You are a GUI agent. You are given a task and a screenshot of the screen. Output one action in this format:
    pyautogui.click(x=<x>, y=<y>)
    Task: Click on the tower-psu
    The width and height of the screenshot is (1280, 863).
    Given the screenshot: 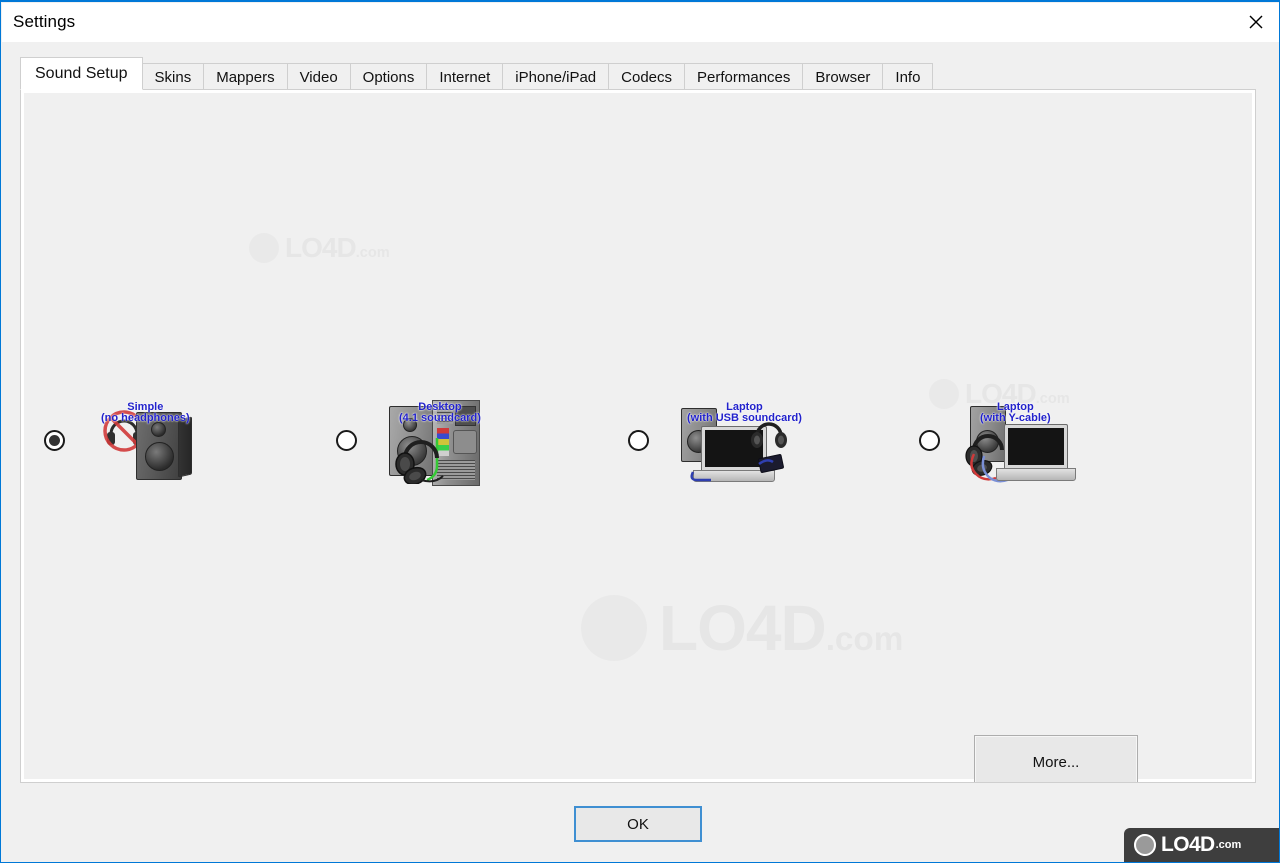 What is the action you would take?
    pyautogui.click(x=465, y=416)
    